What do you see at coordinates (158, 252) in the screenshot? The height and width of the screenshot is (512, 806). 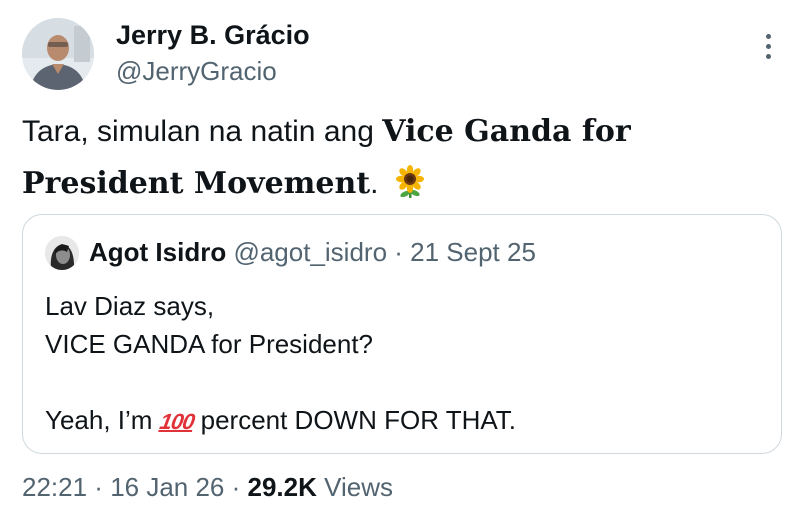 I see `quoted-author-name: Agot Isidro` at bounding box center [158, 252].